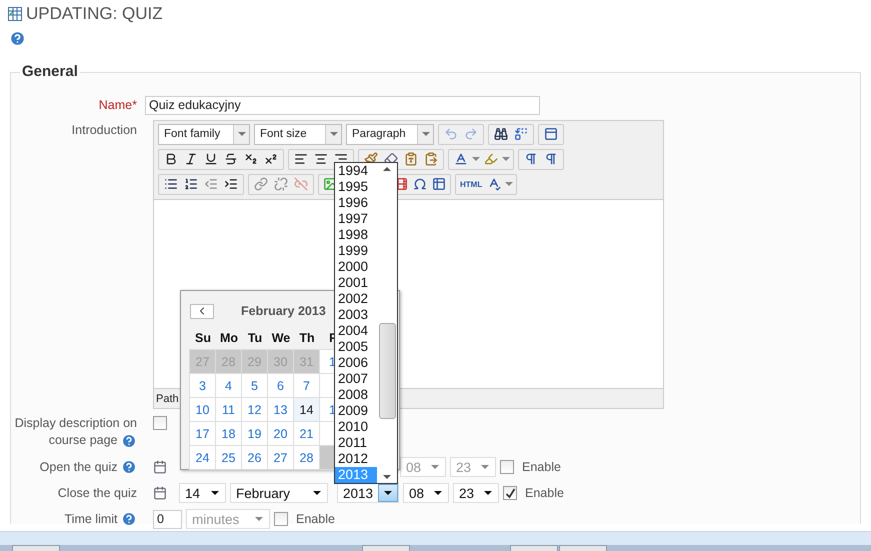  What do you see at coordinates (118, 105) in the screenshot?
I see `field-label: Name*` at bounding box center [118, 105].